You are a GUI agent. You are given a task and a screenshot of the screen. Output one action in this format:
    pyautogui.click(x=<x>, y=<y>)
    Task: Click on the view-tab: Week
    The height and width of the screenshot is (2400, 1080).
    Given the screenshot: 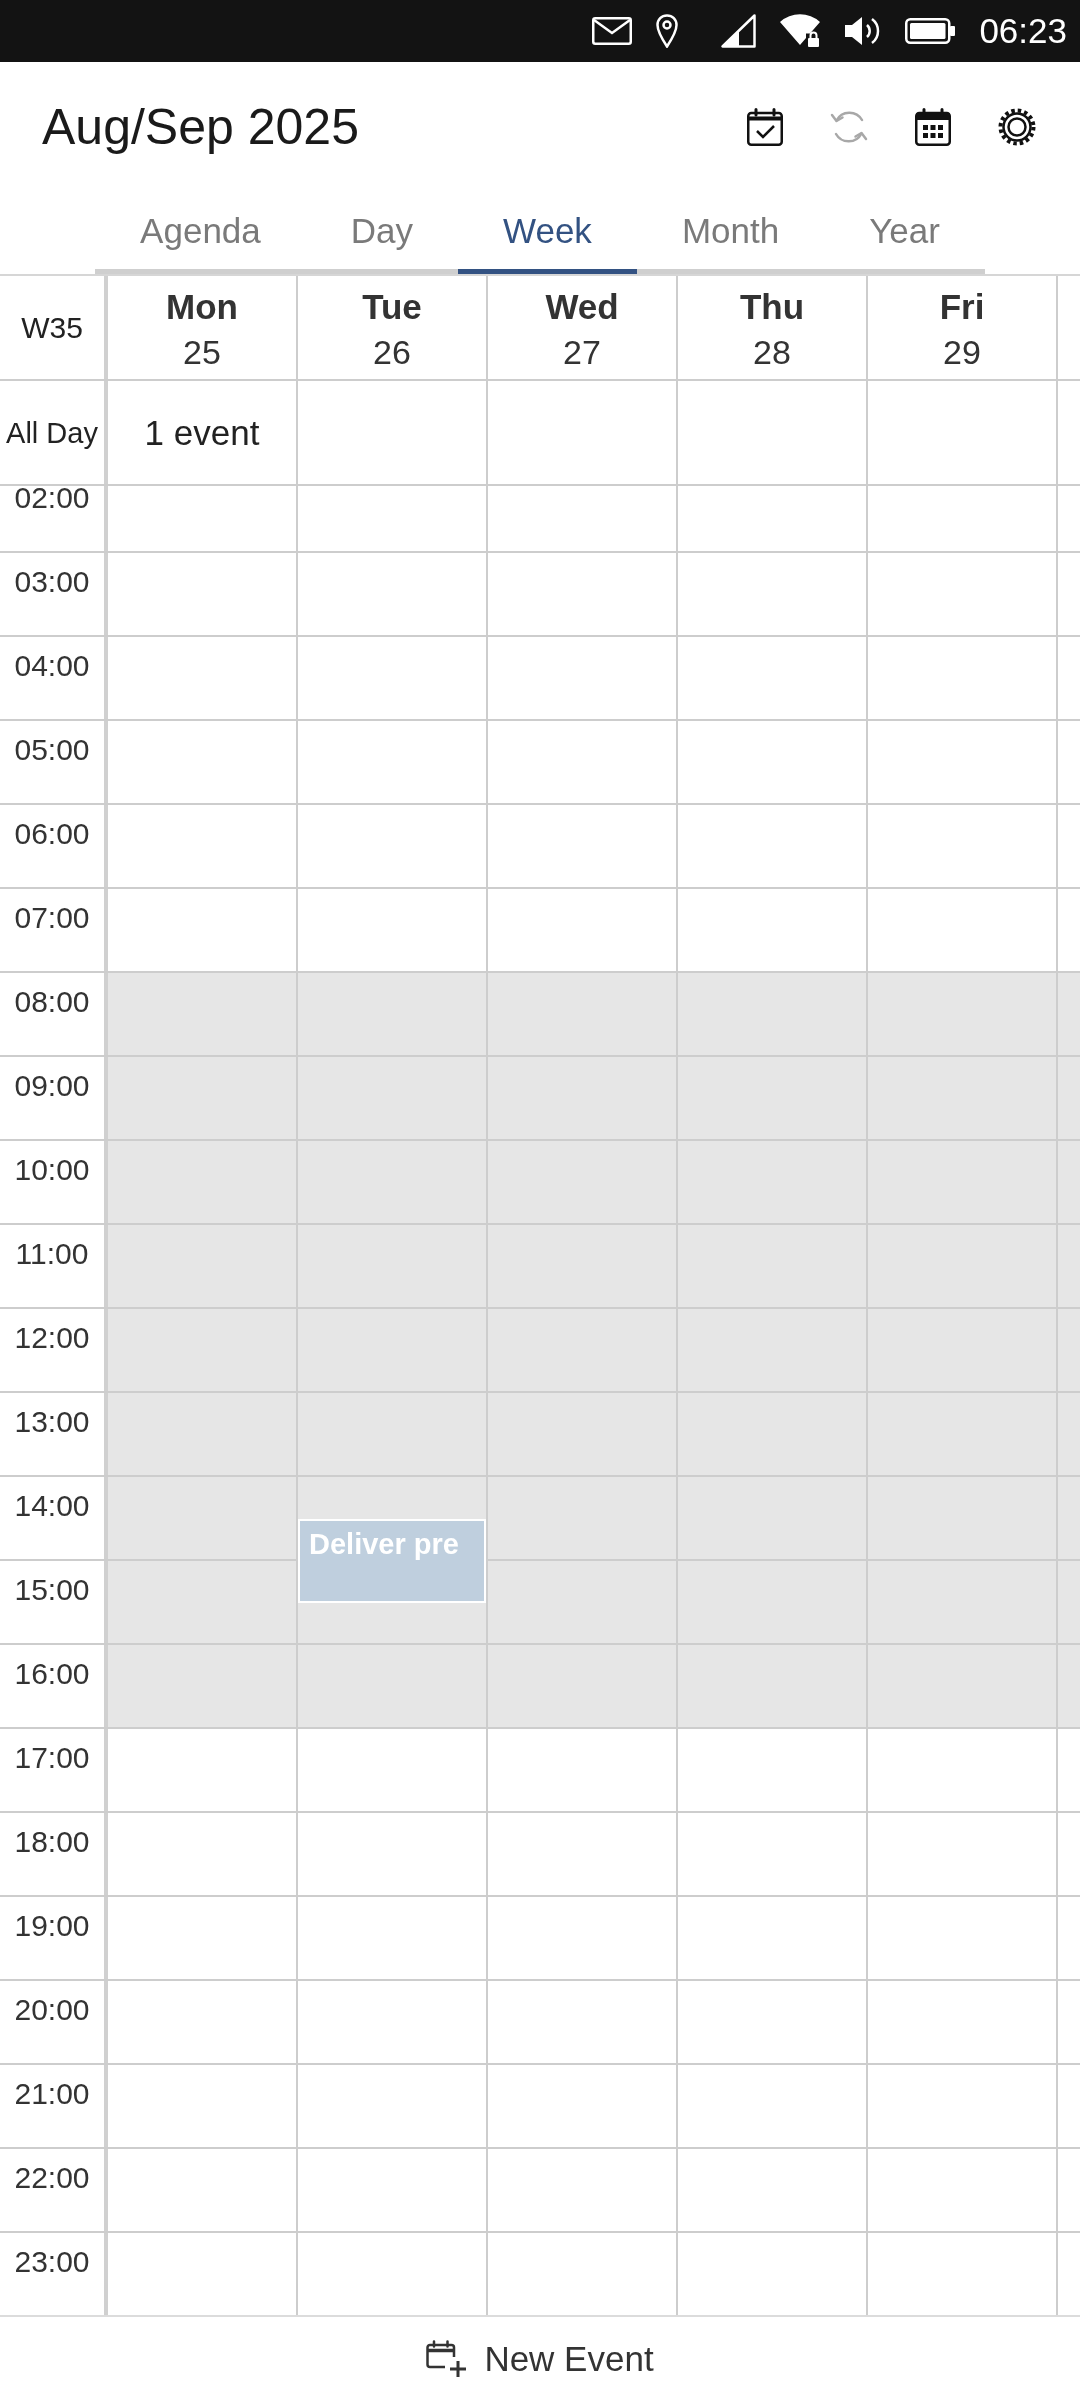 What is the action you would take?
    pyautogui.click(x=547, y=233)
    